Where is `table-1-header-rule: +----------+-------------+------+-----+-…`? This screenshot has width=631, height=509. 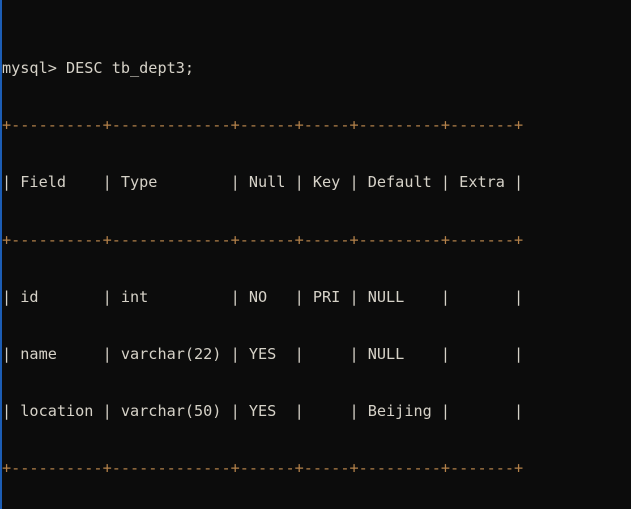 table-1-header-rule: +----------+-------------+------+-----+-… is located at coordinates (263, 239).